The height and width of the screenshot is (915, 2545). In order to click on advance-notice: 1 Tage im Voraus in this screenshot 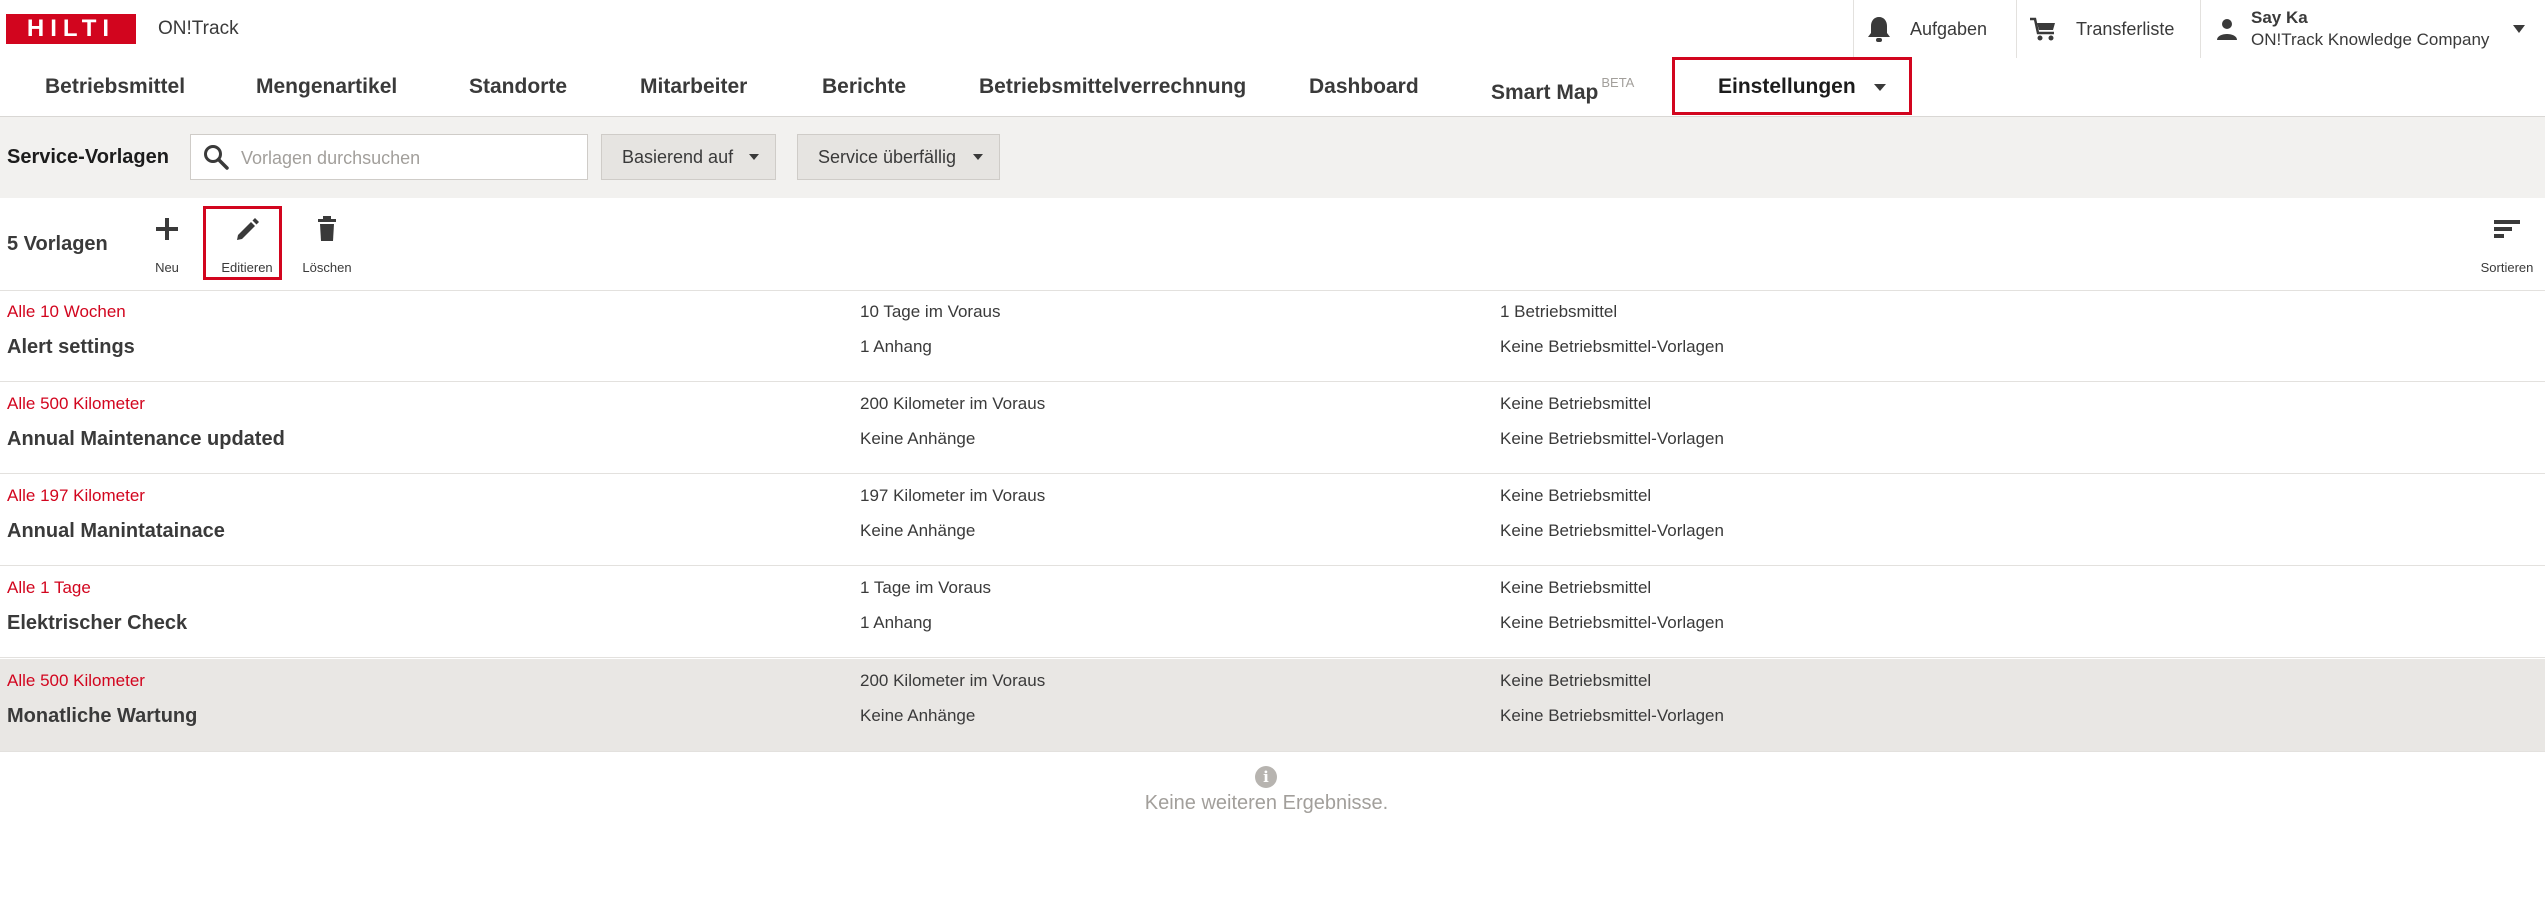, I will do `click(926, 587)`.